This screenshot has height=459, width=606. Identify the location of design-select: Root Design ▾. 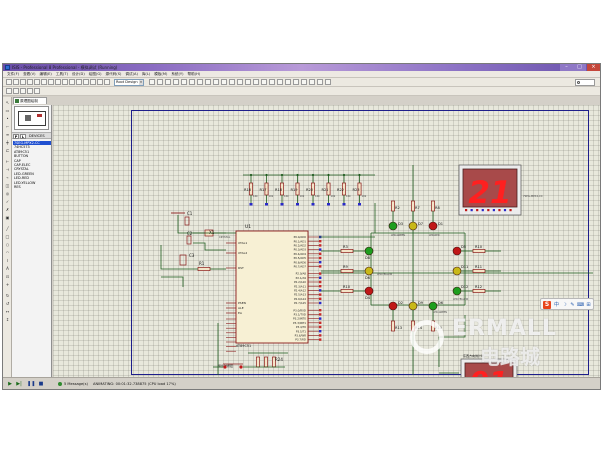
(129, 82).